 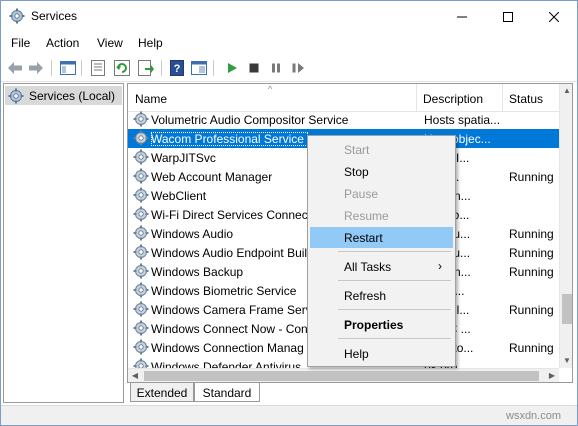 I want to click on help-icon: ?, so click(x=177, y=68).